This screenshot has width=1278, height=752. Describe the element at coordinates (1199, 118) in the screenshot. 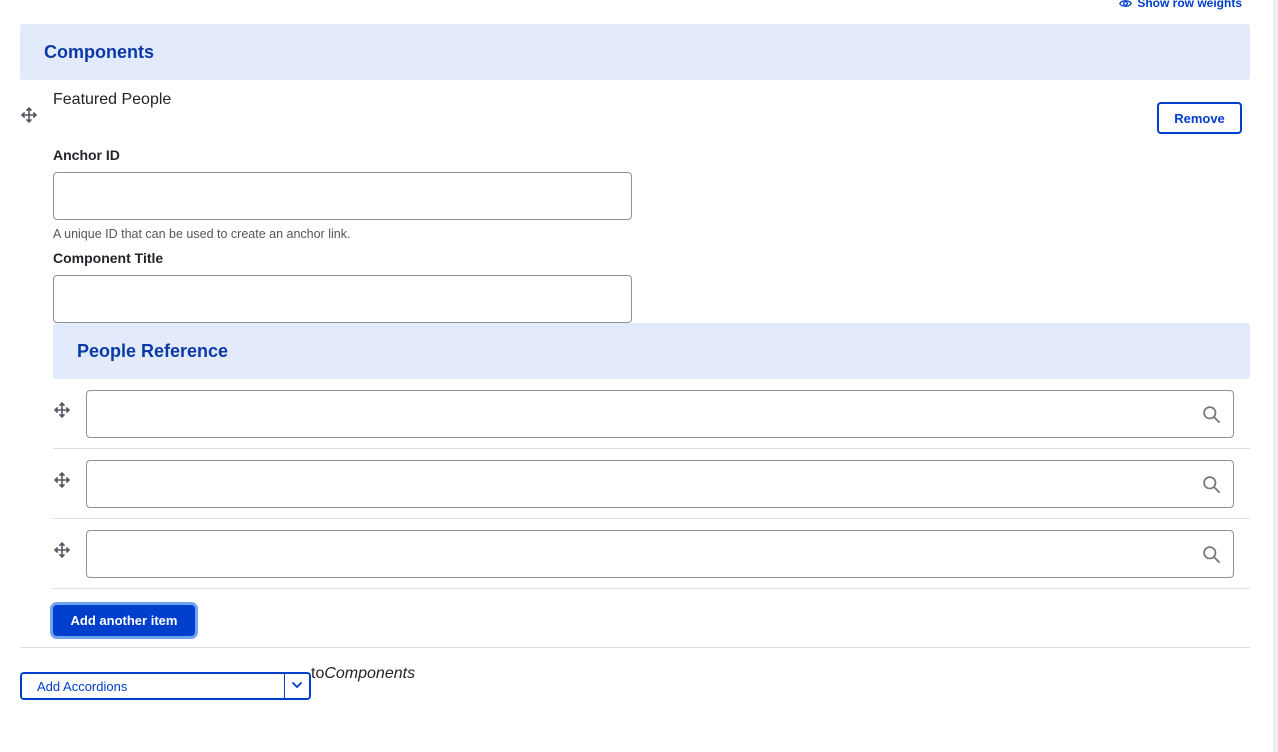

I see `remove-button: Remove` at that location.